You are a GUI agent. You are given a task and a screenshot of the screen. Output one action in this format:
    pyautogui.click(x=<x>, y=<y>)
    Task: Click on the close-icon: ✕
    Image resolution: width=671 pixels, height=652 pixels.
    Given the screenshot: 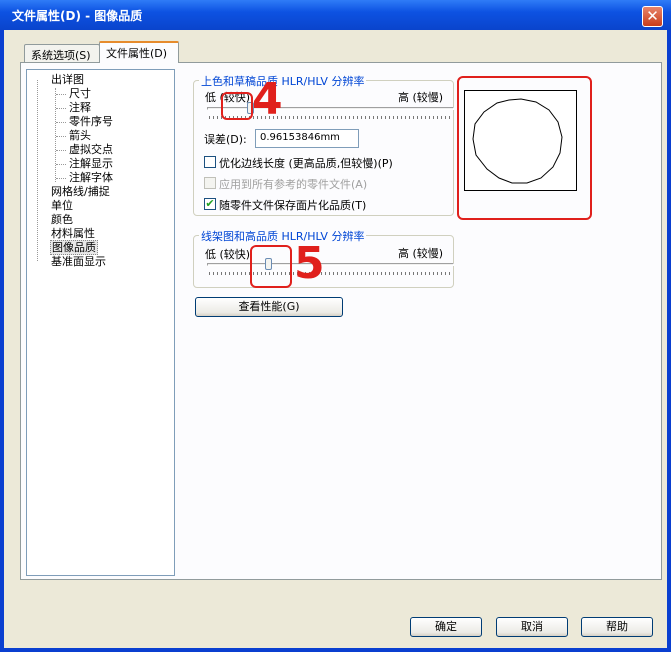 What is the action you would take?
    pyautogui.click(x=652, y=16)
    